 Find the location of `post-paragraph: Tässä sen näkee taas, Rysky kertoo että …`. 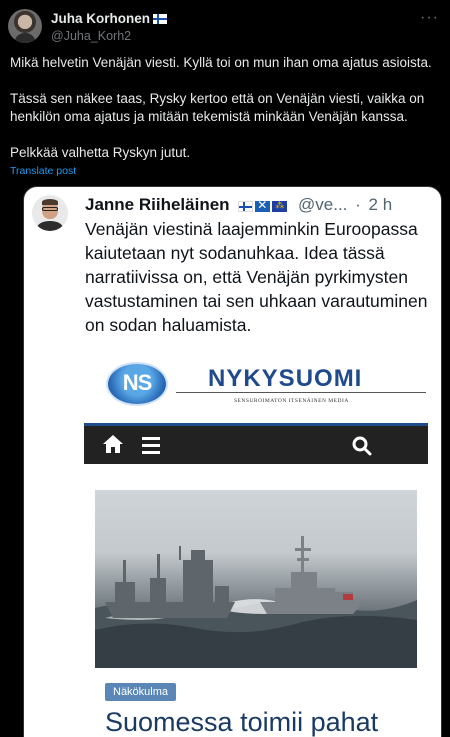

post-paragraph: Tässä sen näkee taas, Rysky kertoo että … is located at coordinates (217, 107).